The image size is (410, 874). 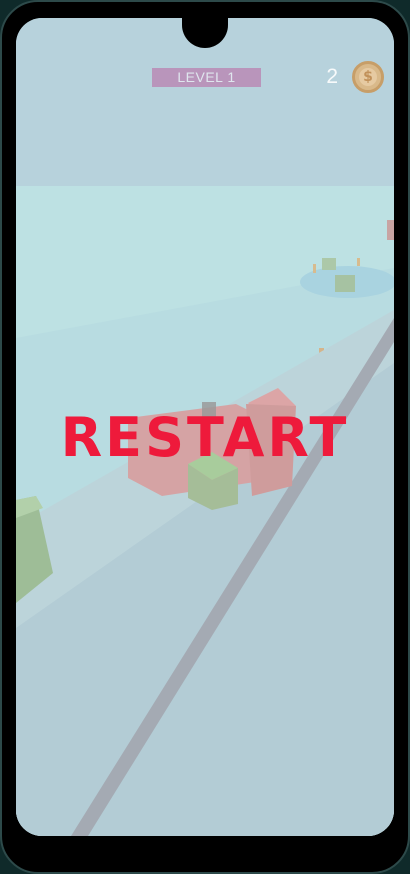 What do you see at coordinates (390, 230) in the screenshot?
I see `distant-red-block` at bounding box center [390, 230].